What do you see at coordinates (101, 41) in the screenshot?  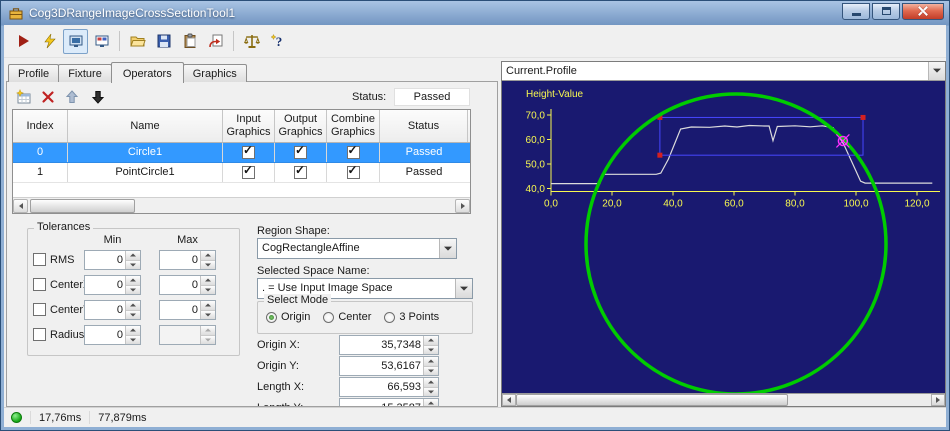 I see `show-graphics-button` at bounding box center [101, 41].